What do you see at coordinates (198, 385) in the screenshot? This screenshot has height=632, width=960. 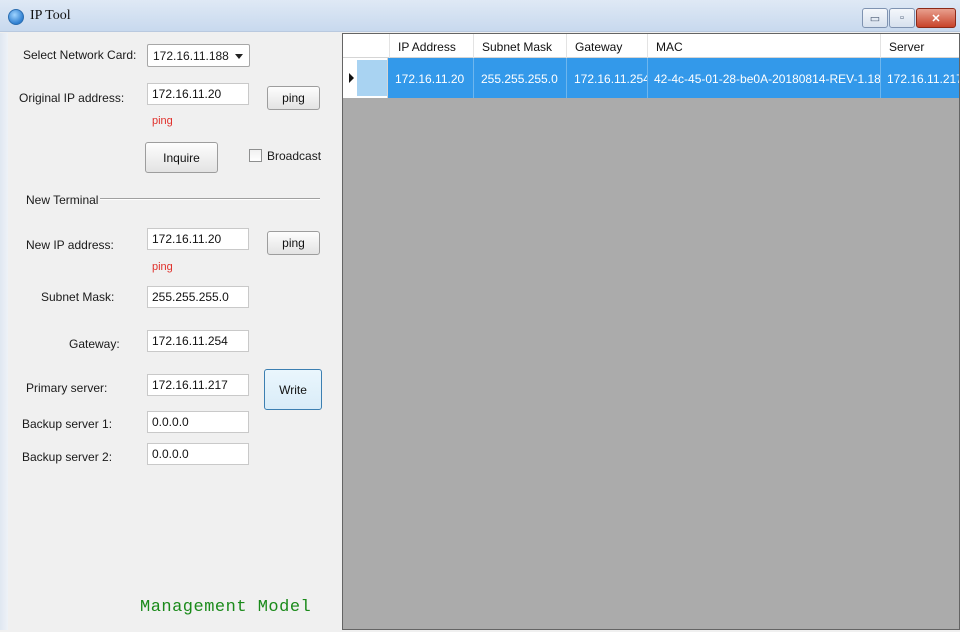 I see `primary-server-input: 172.16.11.217` at bounding box center [198, 385].